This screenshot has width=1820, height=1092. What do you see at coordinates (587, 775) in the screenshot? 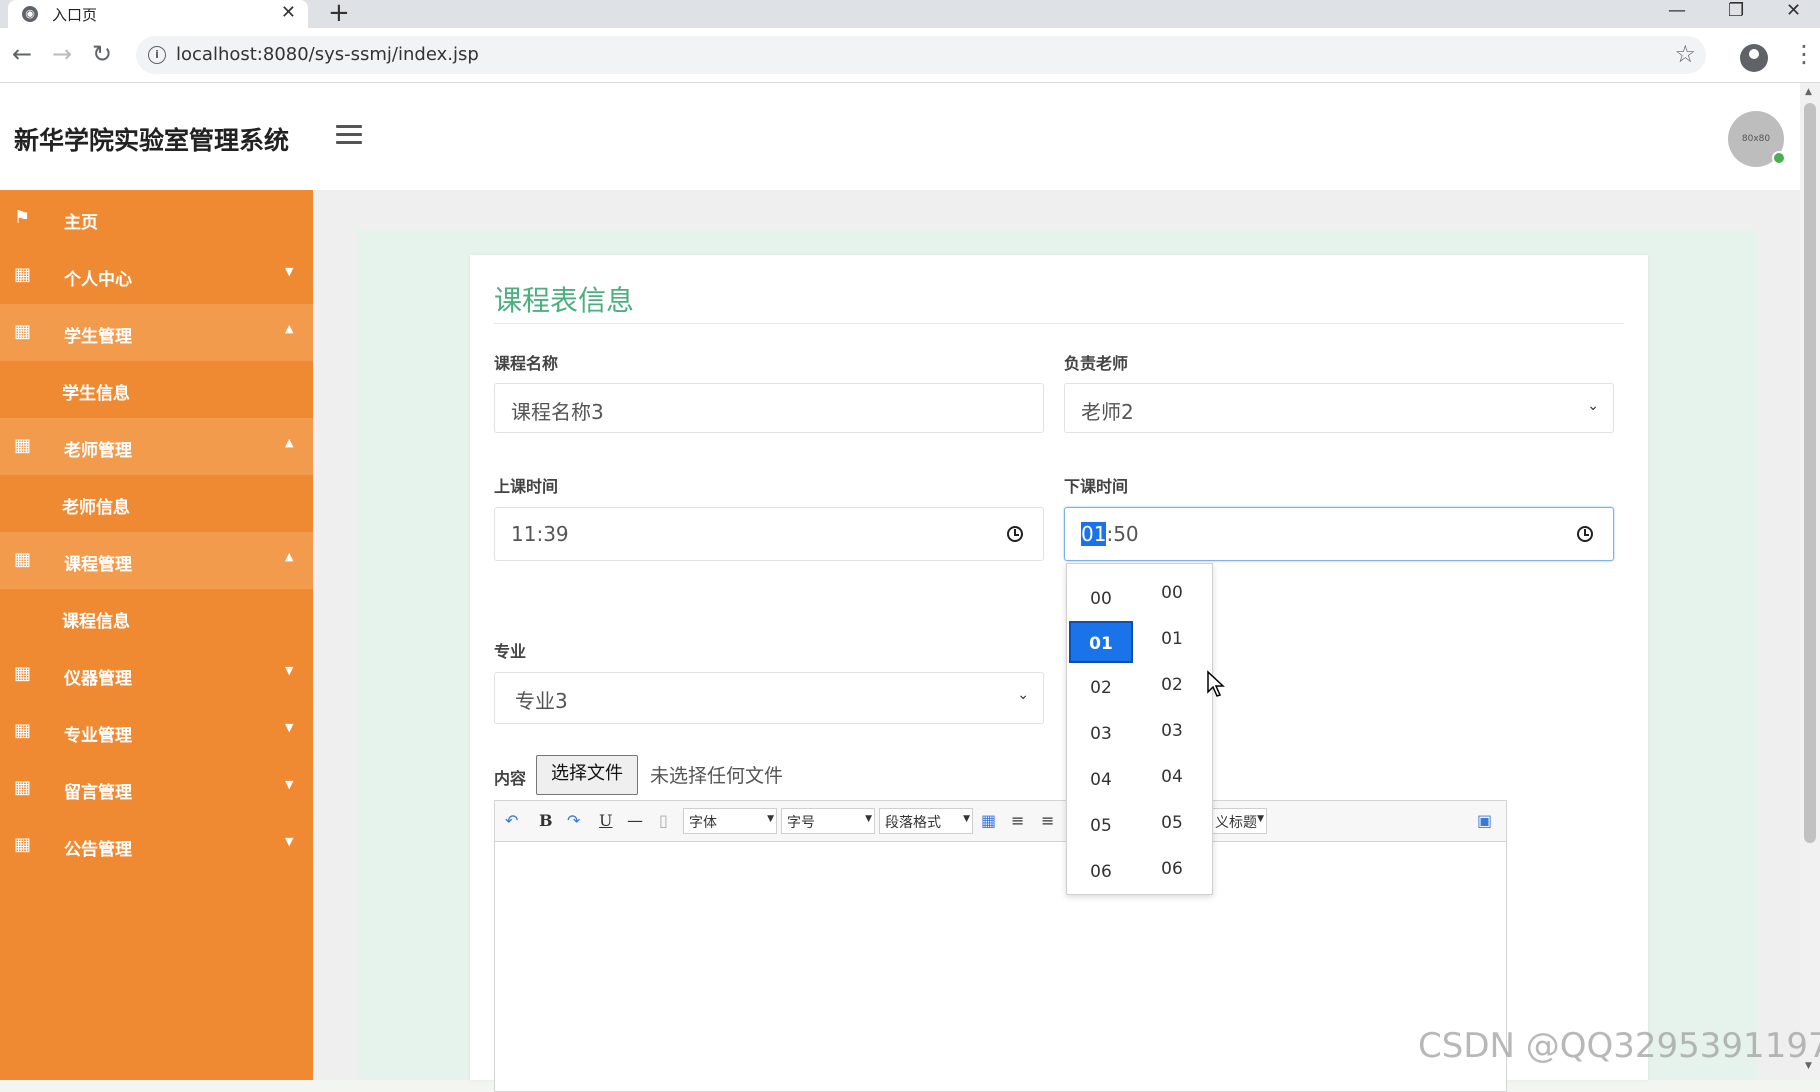
I see `choose-file-button: 选择文件` at bounding box center [587, 775].